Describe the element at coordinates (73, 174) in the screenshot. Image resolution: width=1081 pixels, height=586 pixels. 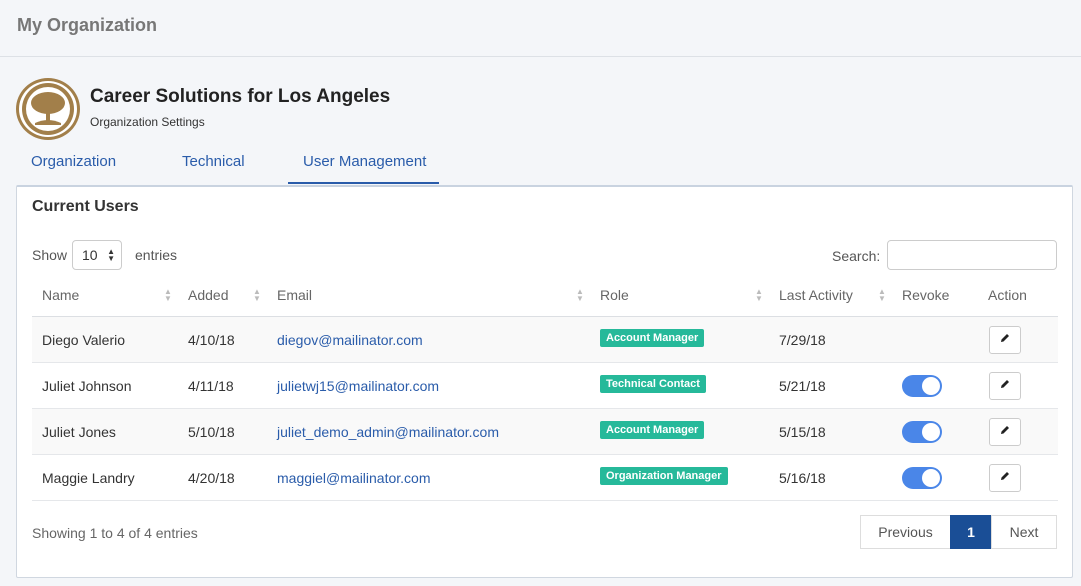
I see `tab-organization-info: Organization Info` at that location.